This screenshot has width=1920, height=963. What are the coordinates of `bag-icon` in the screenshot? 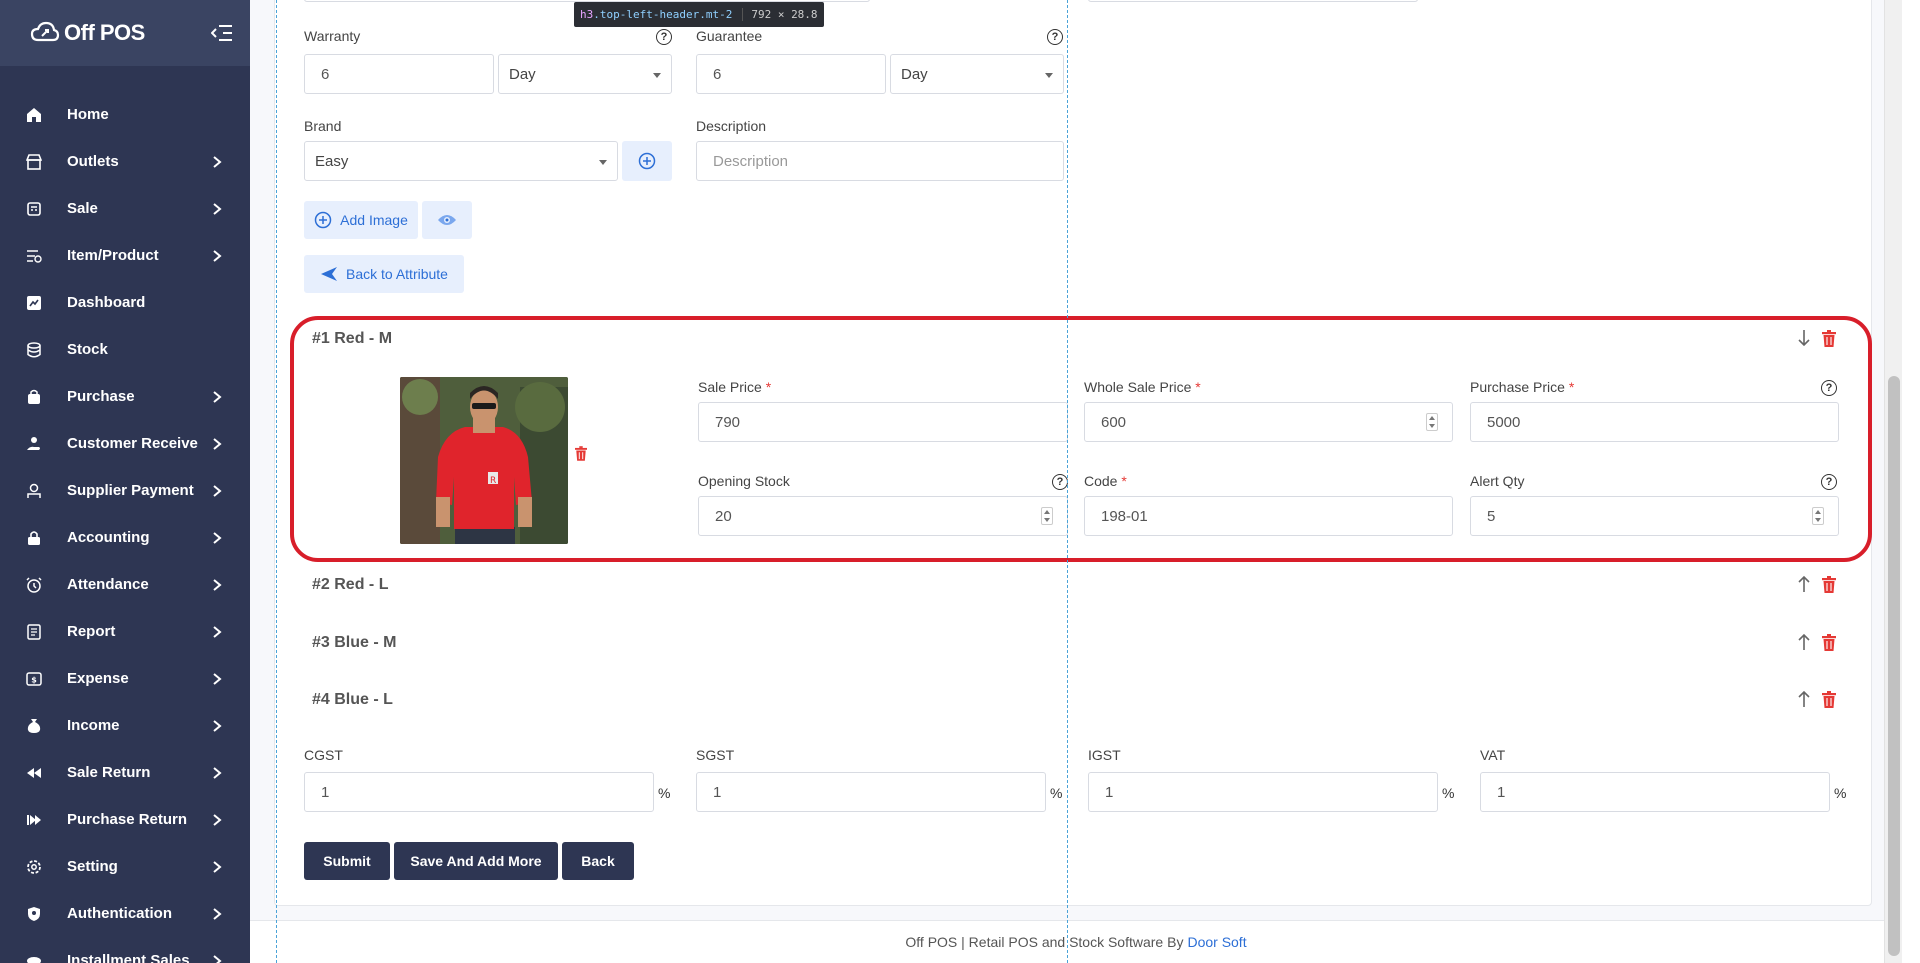 It's located at (34, 397).